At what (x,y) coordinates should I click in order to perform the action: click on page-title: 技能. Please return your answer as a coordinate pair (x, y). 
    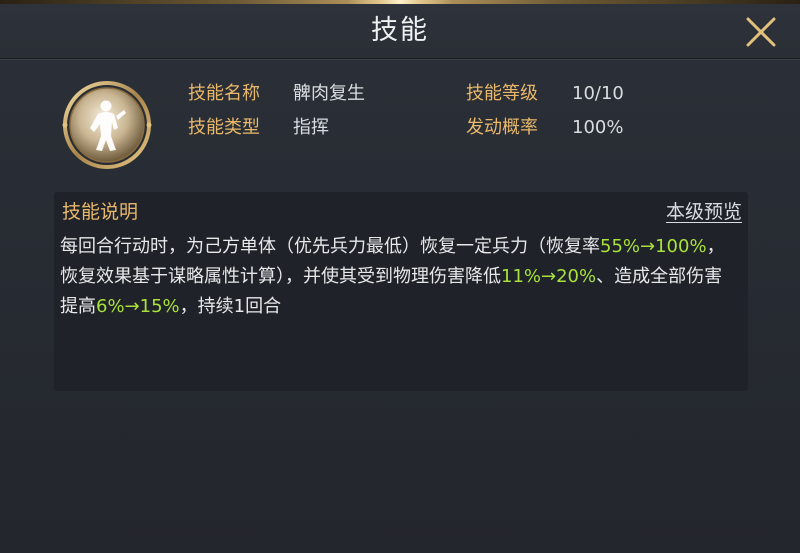
    Looking at the image, I should click on (400, 30).